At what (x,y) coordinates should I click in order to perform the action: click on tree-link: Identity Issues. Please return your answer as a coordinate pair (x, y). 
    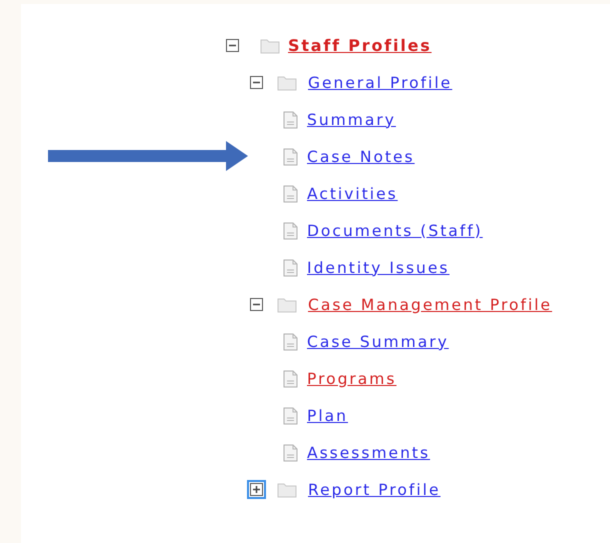
    Looking at the image, I should click on (378, 267).